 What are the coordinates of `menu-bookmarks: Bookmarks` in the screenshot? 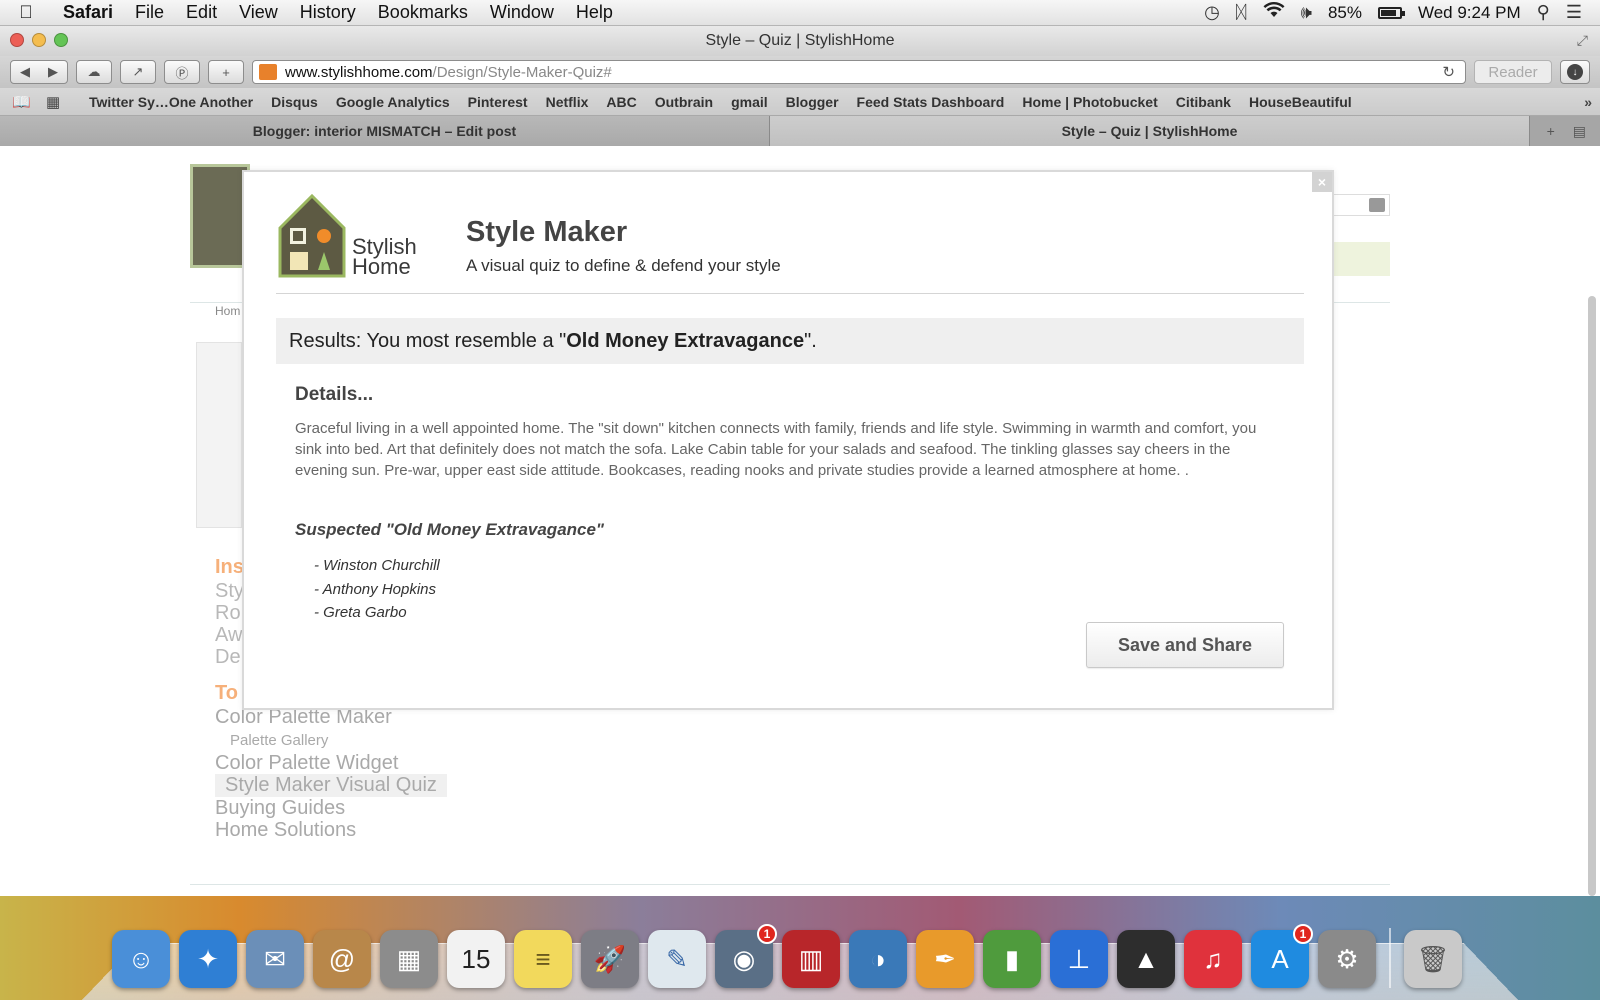 It's located at (423, 12).